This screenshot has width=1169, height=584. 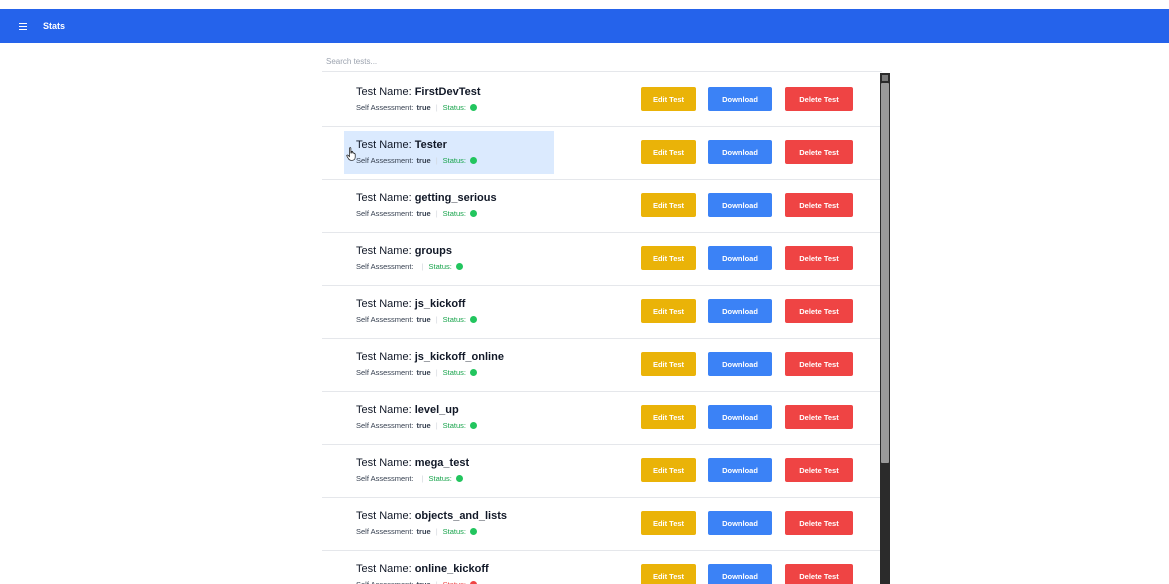 What do you see at coordinates (440, 304) in the screenshot?
I see `test-name-value: js_kickoff` at bounding box center [440, 304].